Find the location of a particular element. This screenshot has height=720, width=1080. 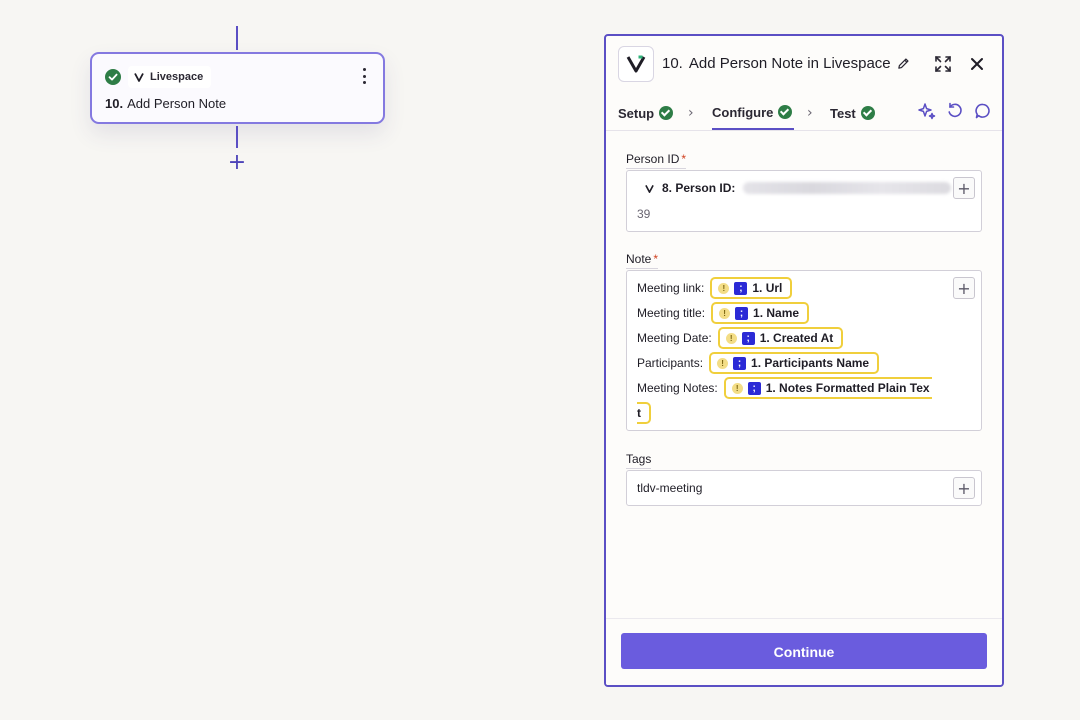

tab-test: Test is located at coordinates (852, 113).